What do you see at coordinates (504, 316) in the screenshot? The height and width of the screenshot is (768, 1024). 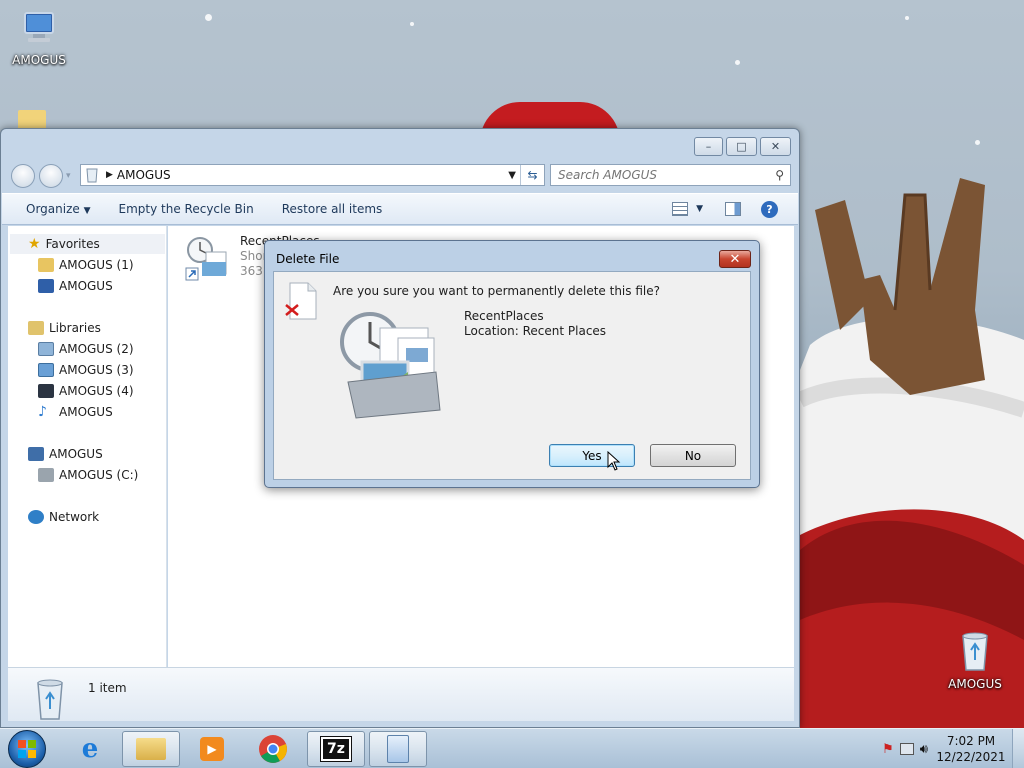 I see `dialog-file-name: RecentPlaces` at bounding box center [504, 316].